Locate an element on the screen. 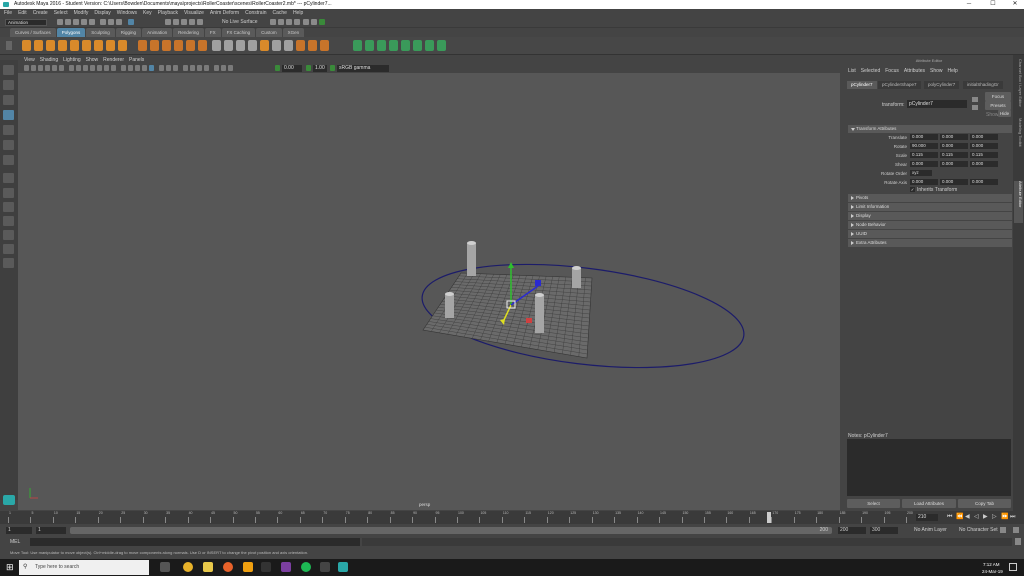  render-settings-icon is located at coordinates (289, 22).